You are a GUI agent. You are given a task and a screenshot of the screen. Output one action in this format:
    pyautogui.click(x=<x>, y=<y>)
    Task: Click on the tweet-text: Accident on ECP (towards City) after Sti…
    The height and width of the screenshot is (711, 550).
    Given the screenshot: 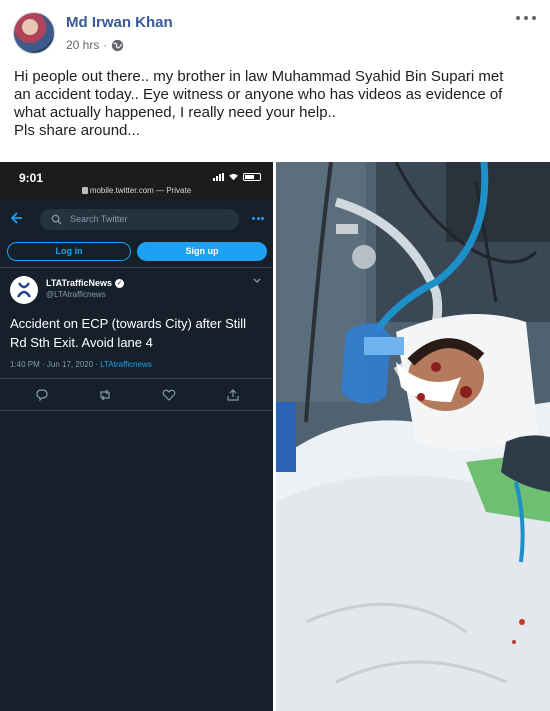 What is the action you would take?
    pyautogui.click(x=128, y=333)
    